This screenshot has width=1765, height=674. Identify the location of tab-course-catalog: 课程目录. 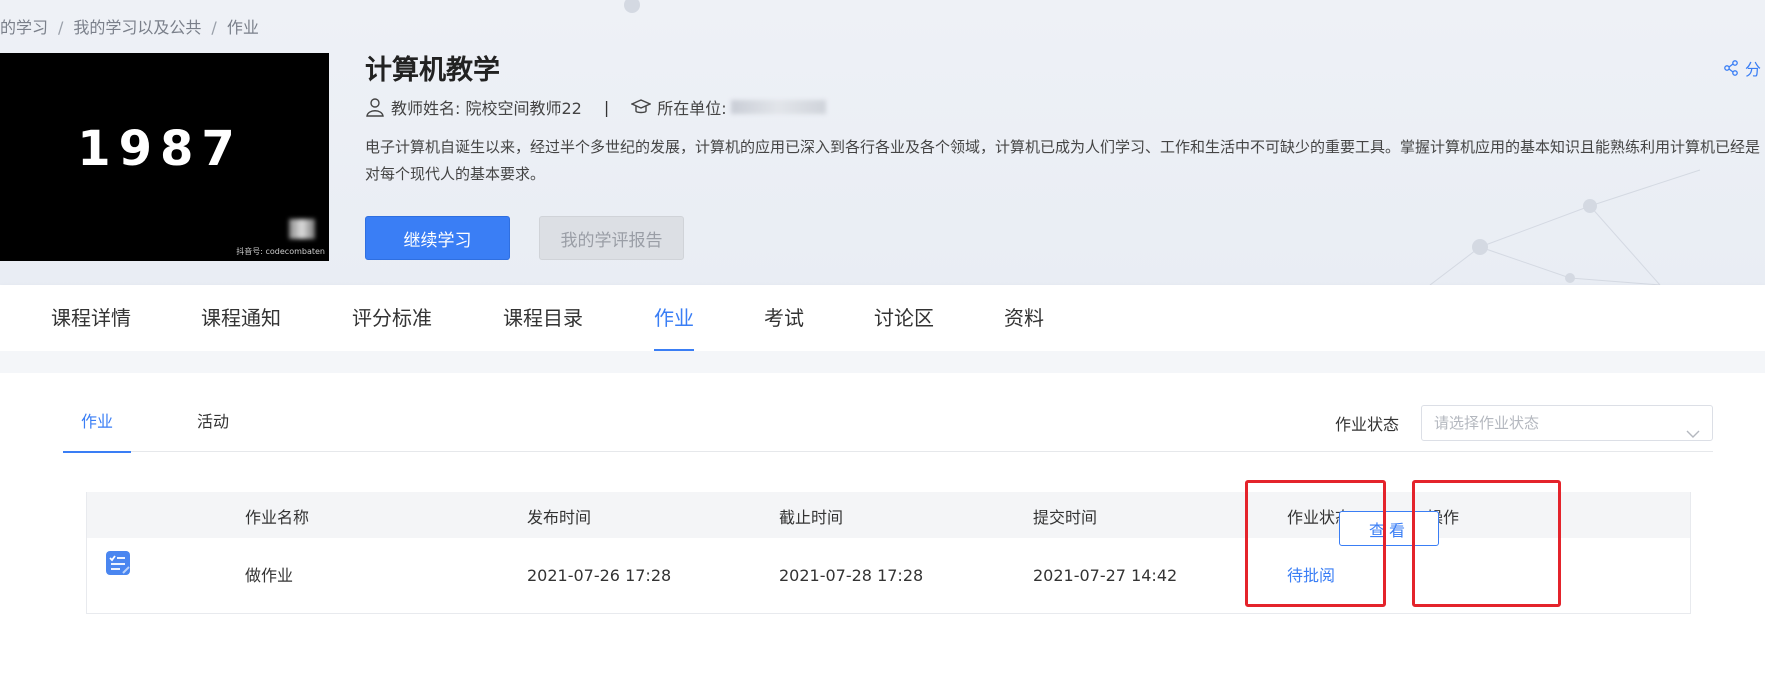
(543, 318).